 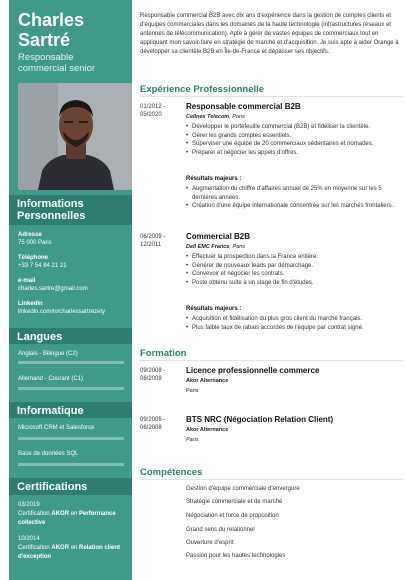 I want to click on job-1-dates: 01/2012 - 05/2020, so click(x=161, y=111).